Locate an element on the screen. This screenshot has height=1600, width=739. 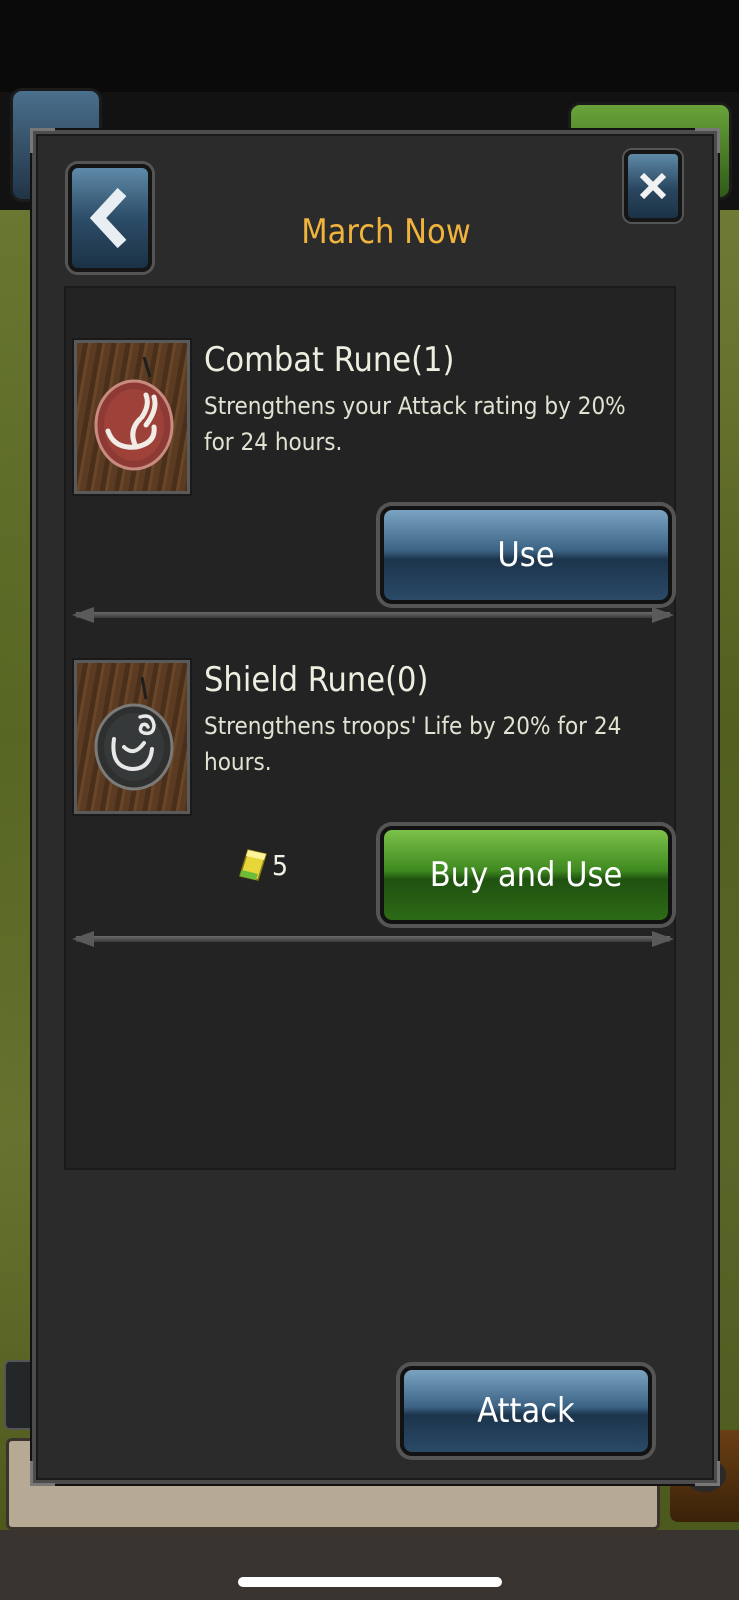
item-name: Shield Rune(0) is located at coordinates (316, 680).